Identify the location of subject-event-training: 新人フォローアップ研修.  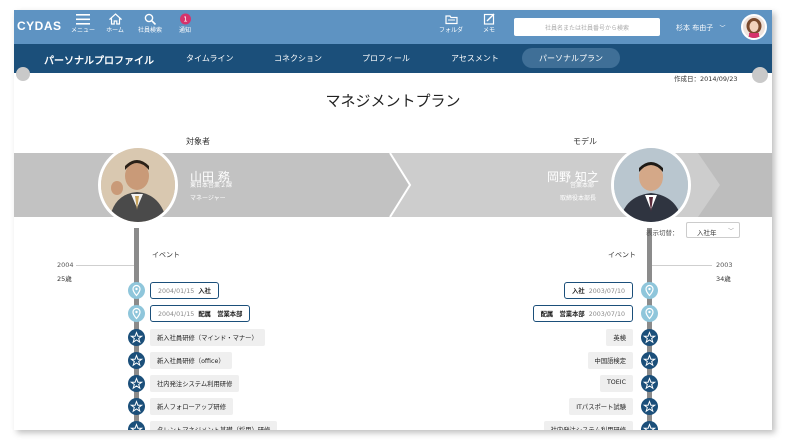
(192, 406).